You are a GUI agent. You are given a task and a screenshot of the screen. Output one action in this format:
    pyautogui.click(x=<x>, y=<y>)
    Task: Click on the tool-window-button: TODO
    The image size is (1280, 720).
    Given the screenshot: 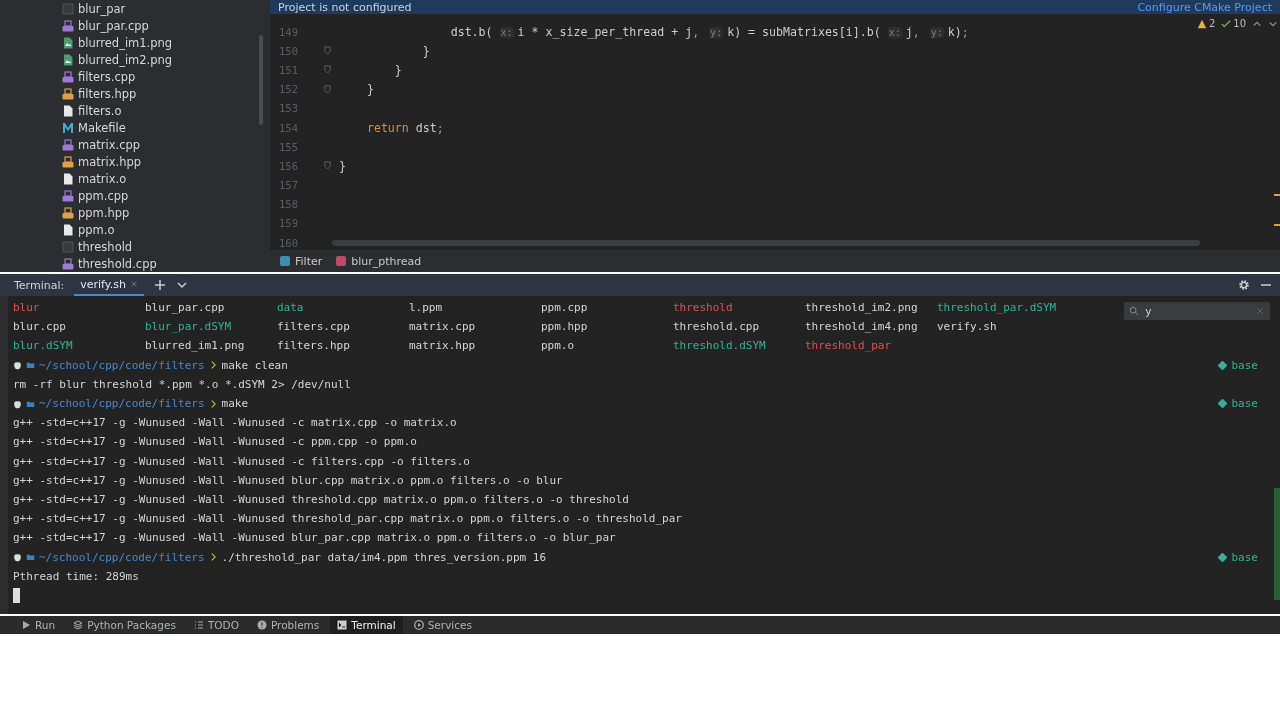 What is the action you would take?
    pyautogui.click(x=216, y=625)
    